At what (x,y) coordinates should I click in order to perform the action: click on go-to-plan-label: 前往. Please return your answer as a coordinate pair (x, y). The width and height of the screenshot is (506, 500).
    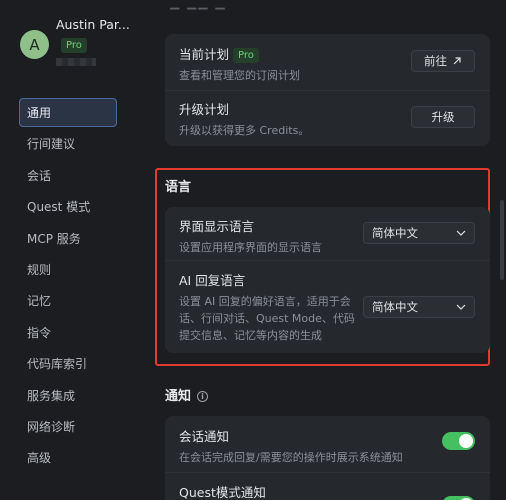
    Looking at the image, I should click on (435, 61).